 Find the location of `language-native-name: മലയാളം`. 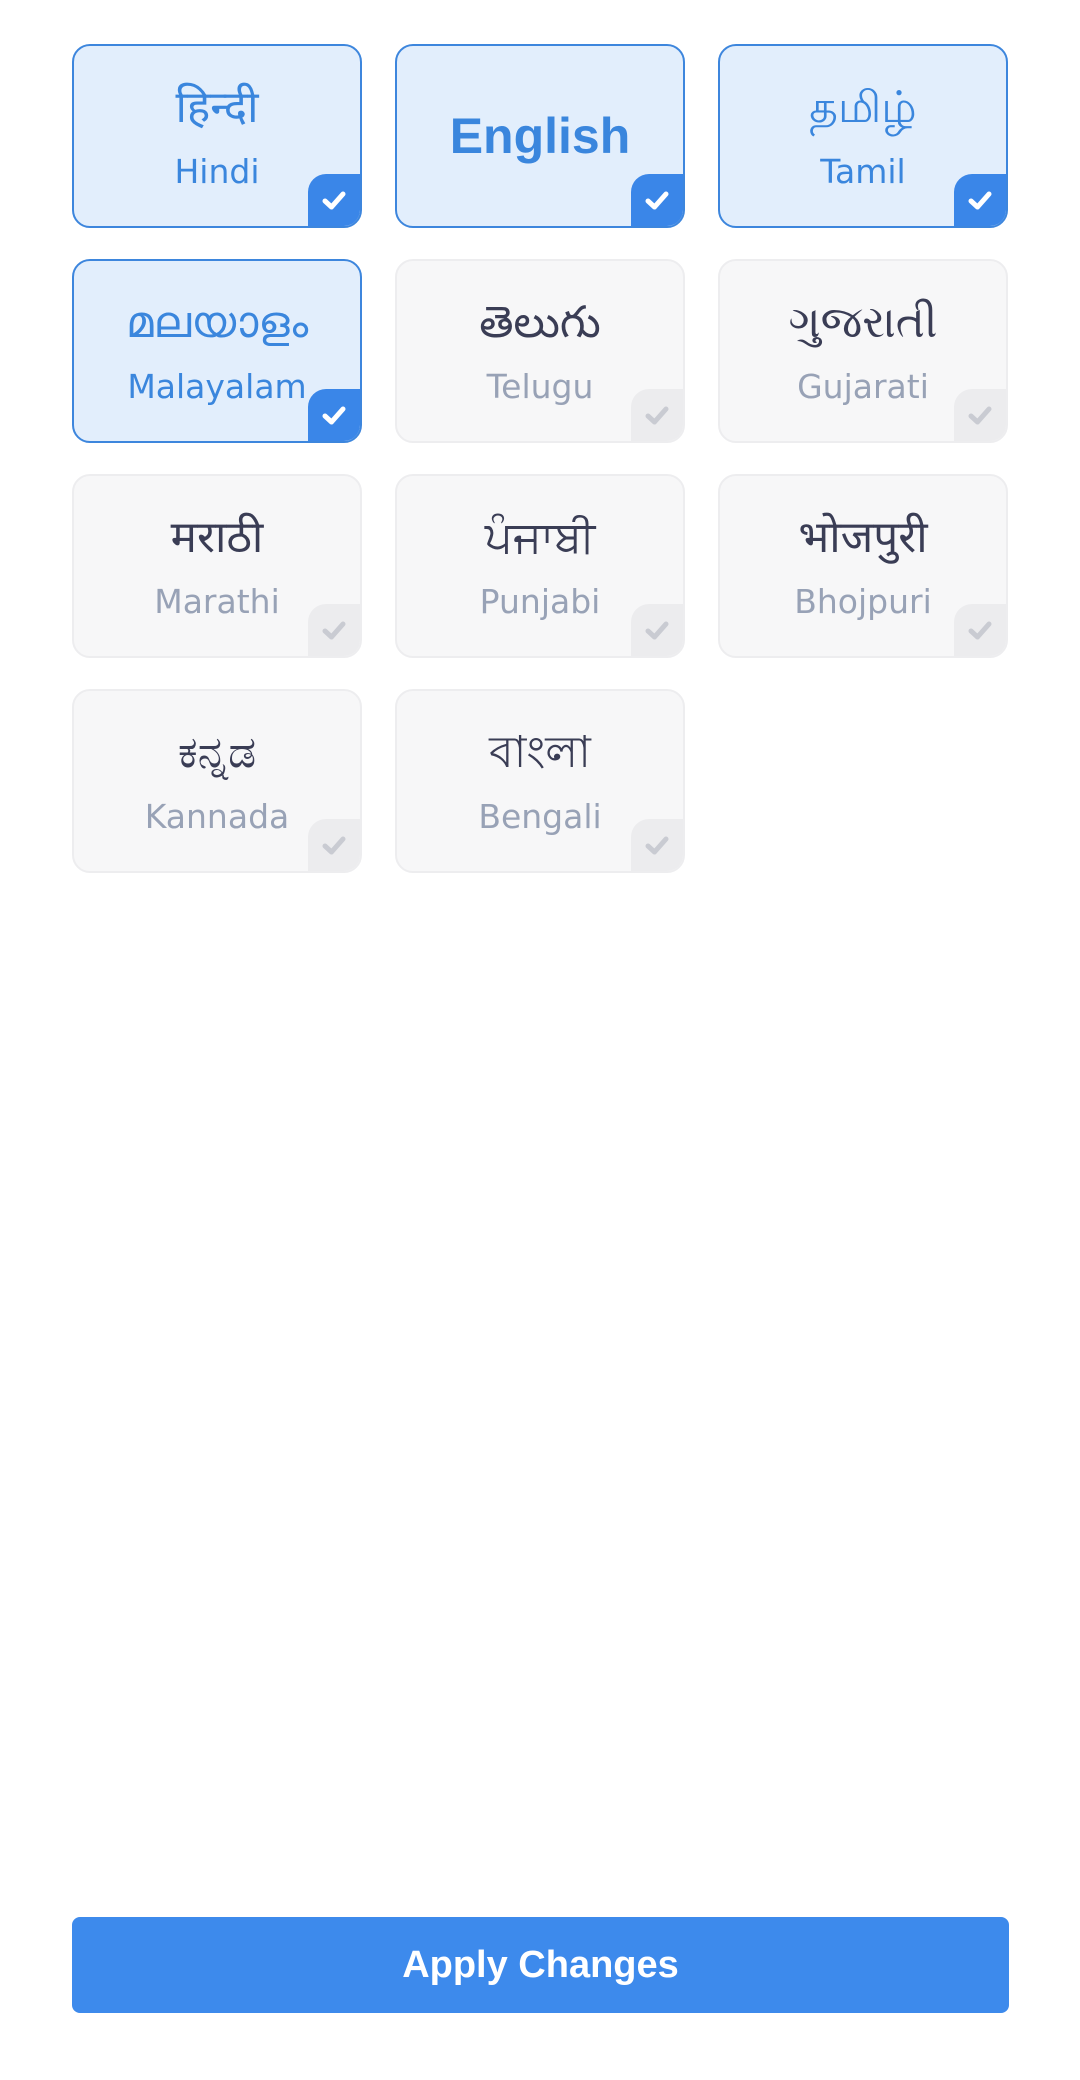

language-native-name: മലയാളം is located at coordinates (217, 322).